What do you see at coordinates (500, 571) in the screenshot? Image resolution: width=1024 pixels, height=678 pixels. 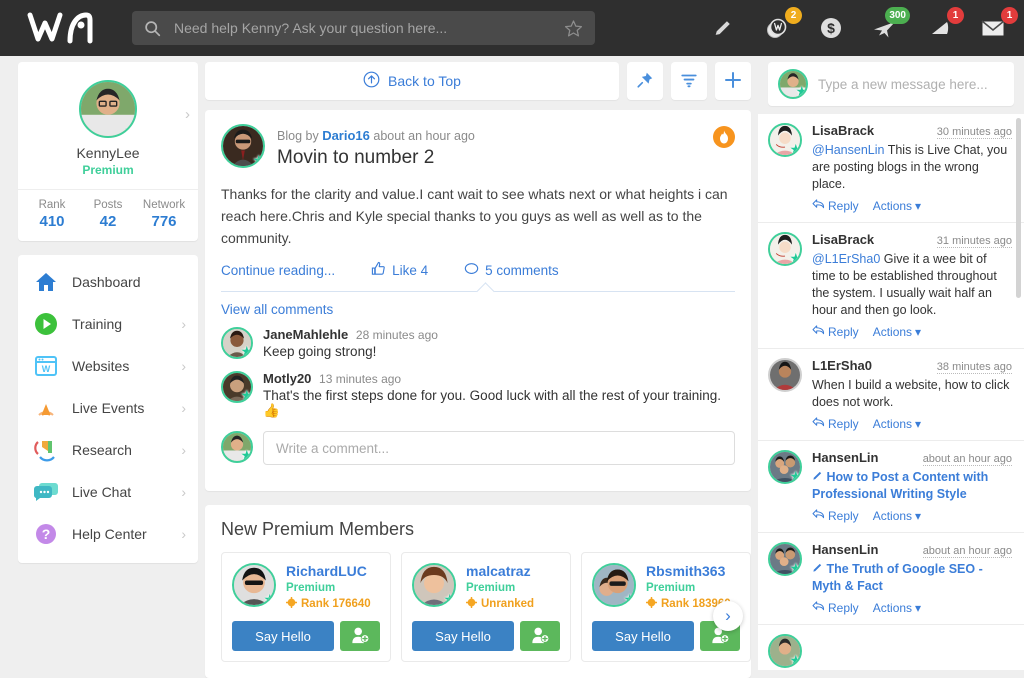 I see `member-name: malcatraz` at bounding box center [500, 571].